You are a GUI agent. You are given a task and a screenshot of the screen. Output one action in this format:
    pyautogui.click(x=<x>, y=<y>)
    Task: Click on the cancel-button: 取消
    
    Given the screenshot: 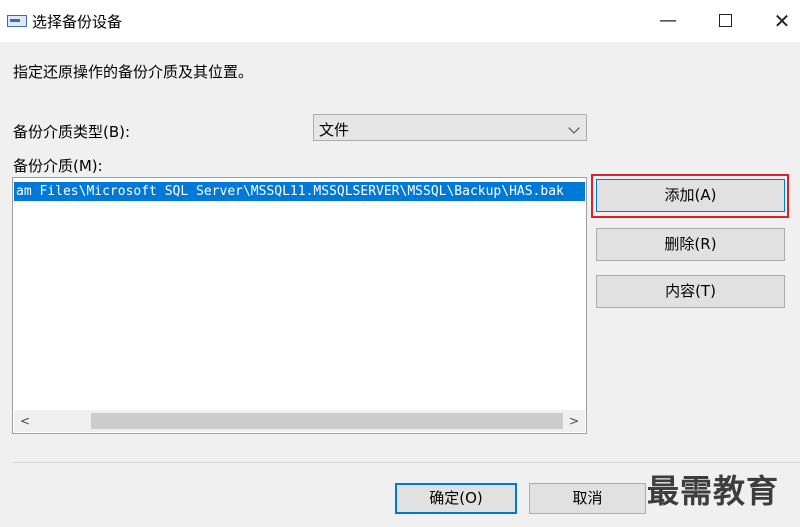 What is the action you would take?
    pyautogui.click(x=587, y=498)
    